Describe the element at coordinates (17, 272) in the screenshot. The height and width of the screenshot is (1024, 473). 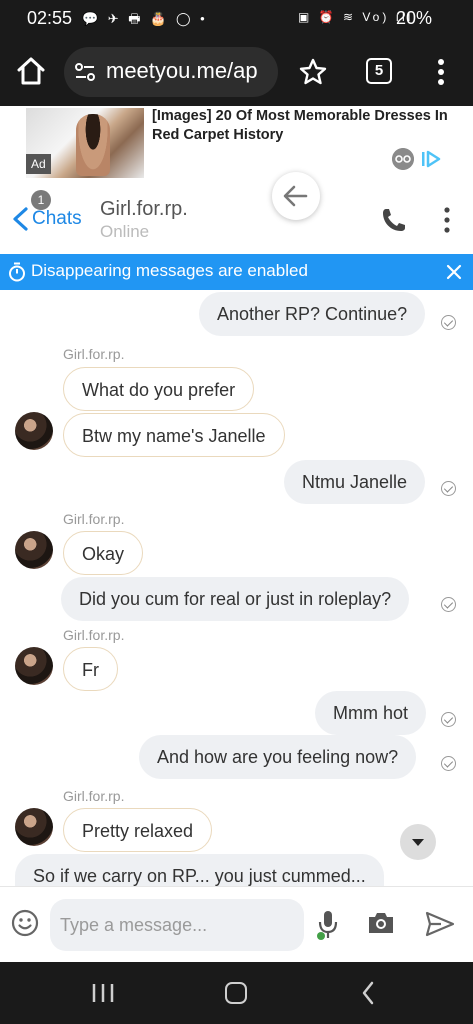
I see `timer-icon` at that location.